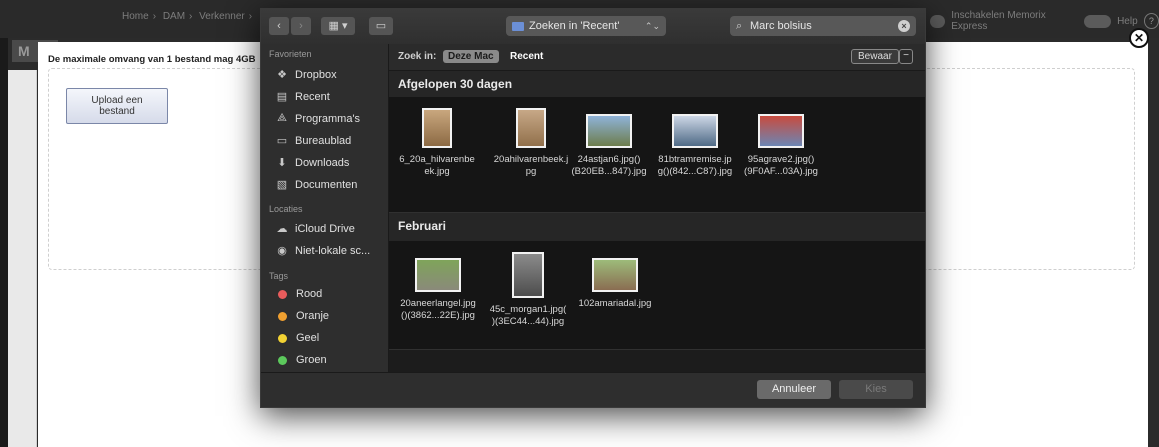 This screenshot has width=1159, height=447. Describe the element at coordinates (316, 74) in the screenshot. I see `sidebar-item-label: Dropbox` at that location.